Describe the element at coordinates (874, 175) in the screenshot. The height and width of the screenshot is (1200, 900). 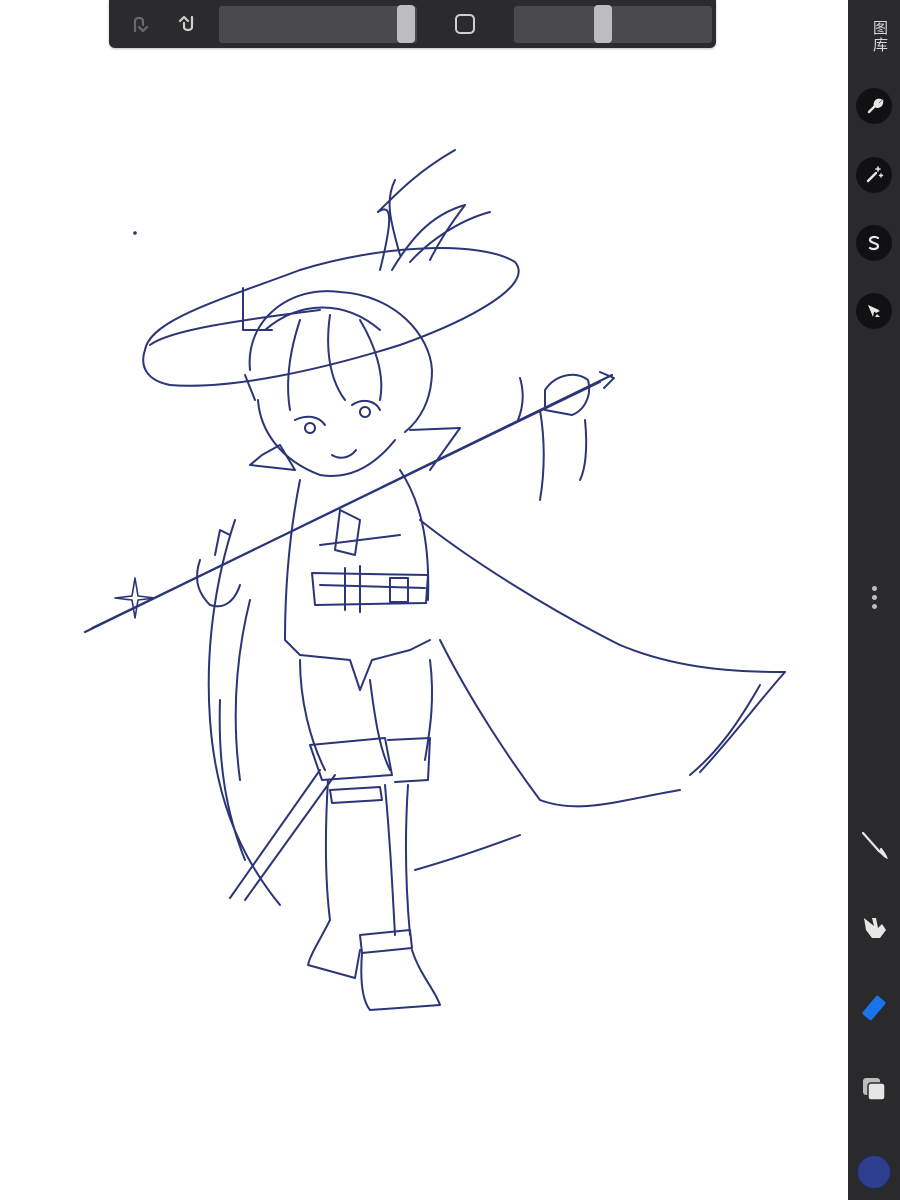
I see `magic-wand-icon` at that location.